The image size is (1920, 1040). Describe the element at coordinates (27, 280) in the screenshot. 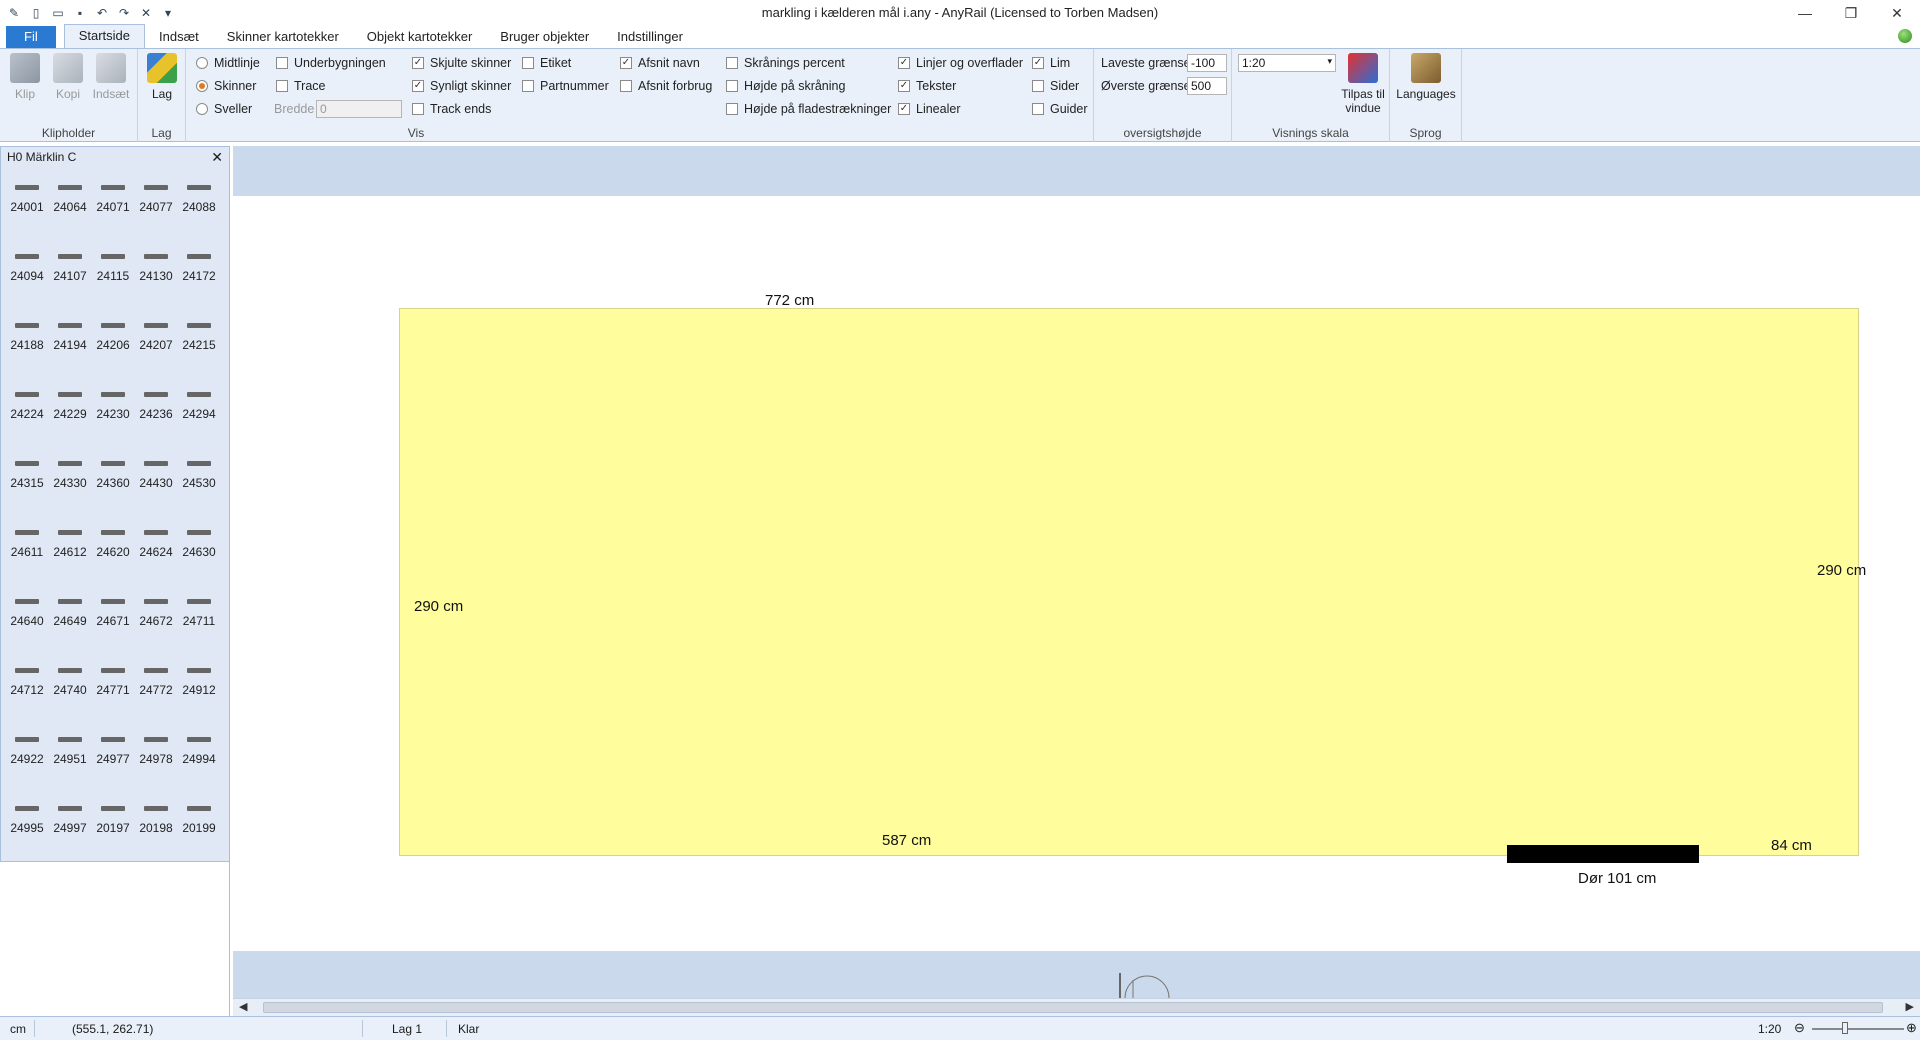

I see `track-part-item: 24094` at that location.